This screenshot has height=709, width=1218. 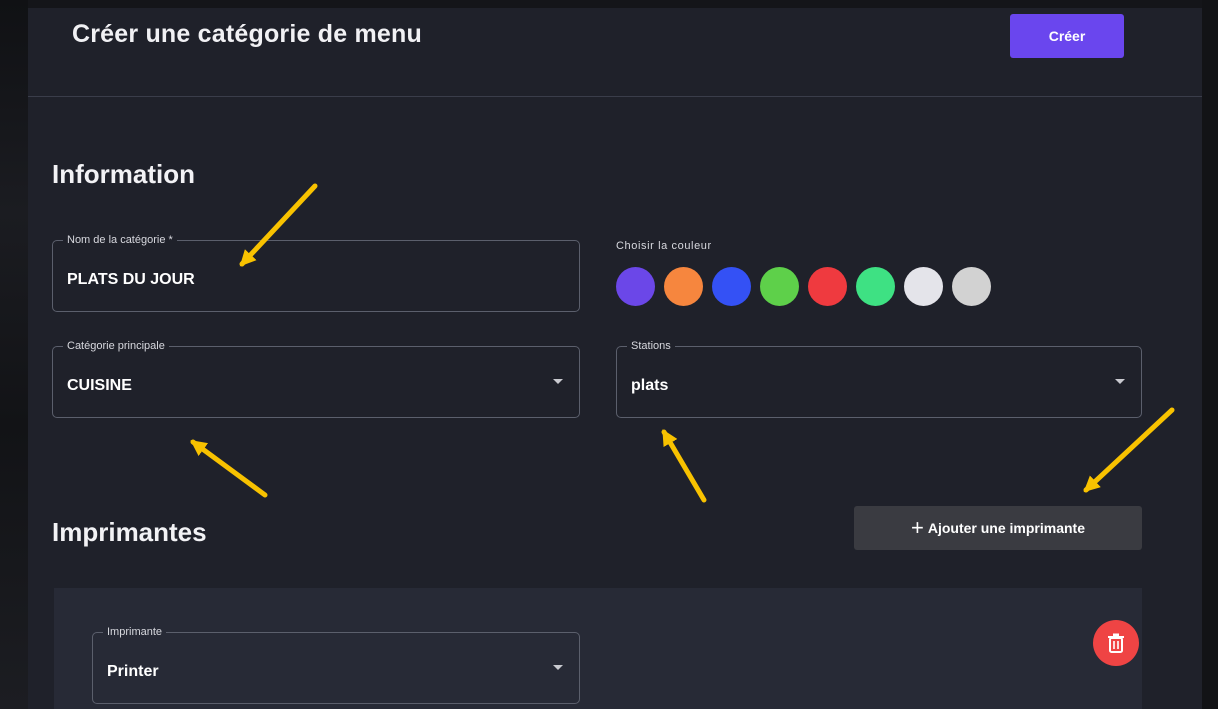 What do you see at coordinates (879, 378) in the screenshot?
I see `stations-select: Stations plats` at bounding box center [879, 378].